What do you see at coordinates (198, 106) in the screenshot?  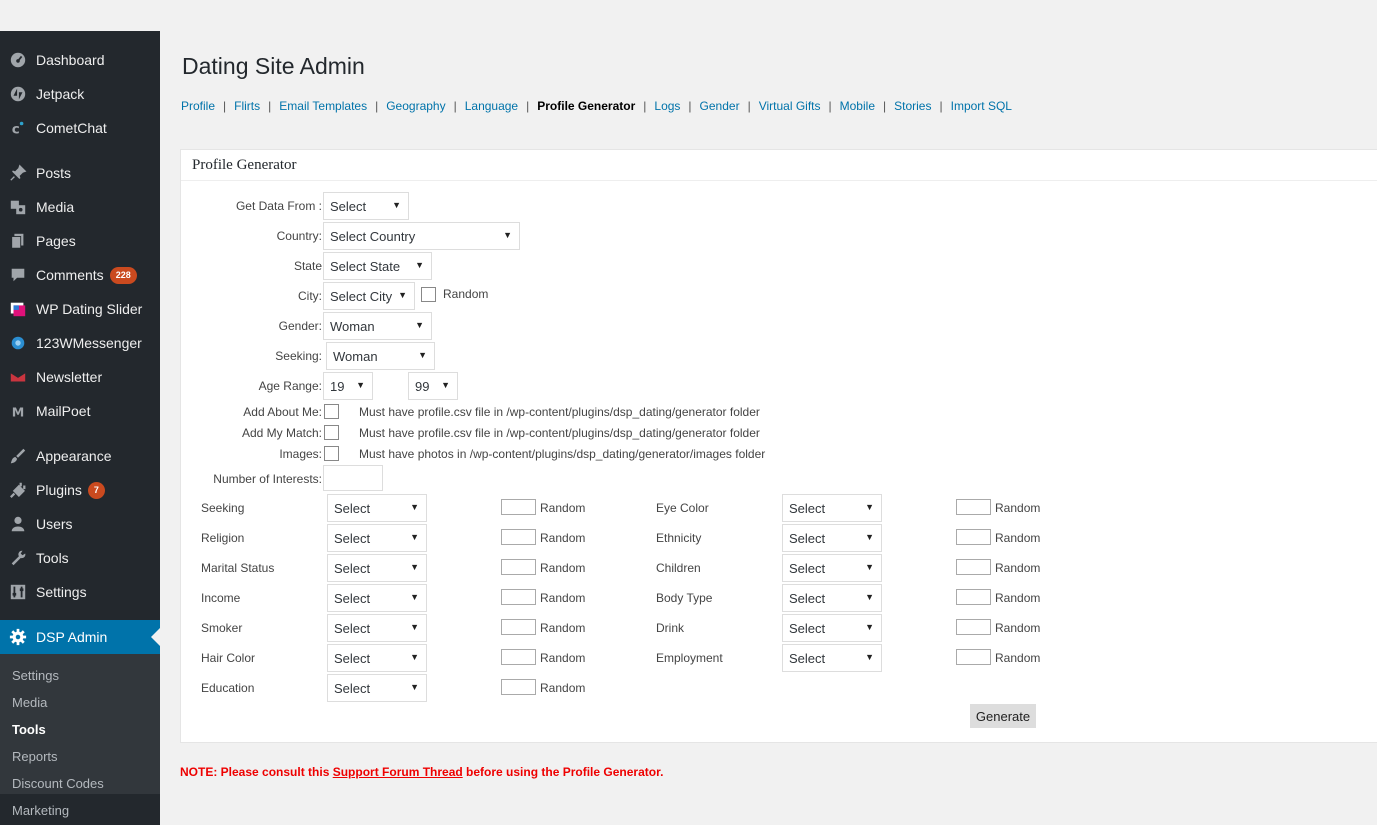 I see `tab-profile: Profile` at bounding box center [198, 106].